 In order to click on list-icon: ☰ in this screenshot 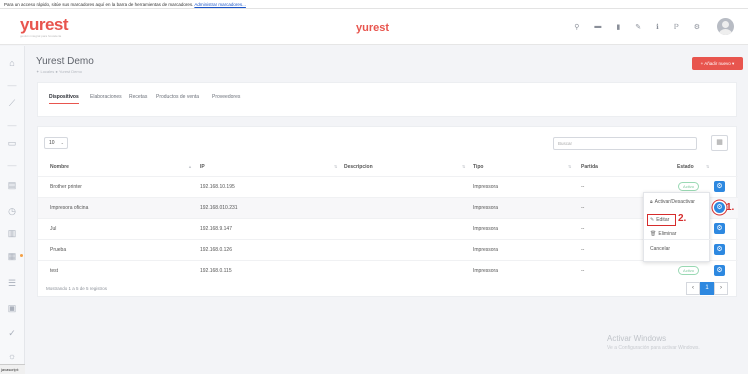, I will do `click(12, 283)`.